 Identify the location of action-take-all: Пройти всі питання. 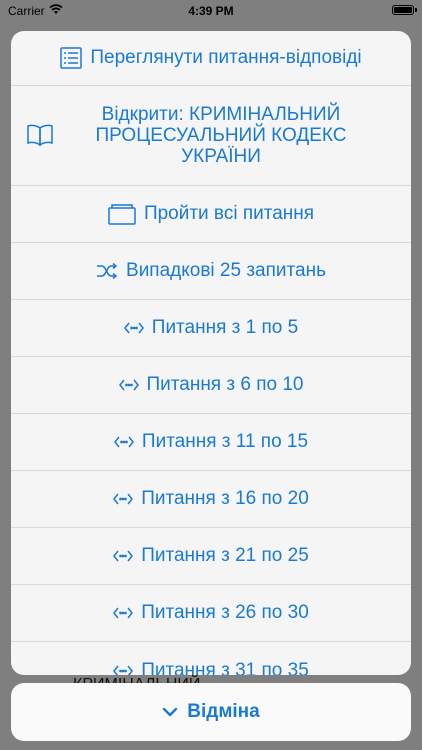
(211, 214).